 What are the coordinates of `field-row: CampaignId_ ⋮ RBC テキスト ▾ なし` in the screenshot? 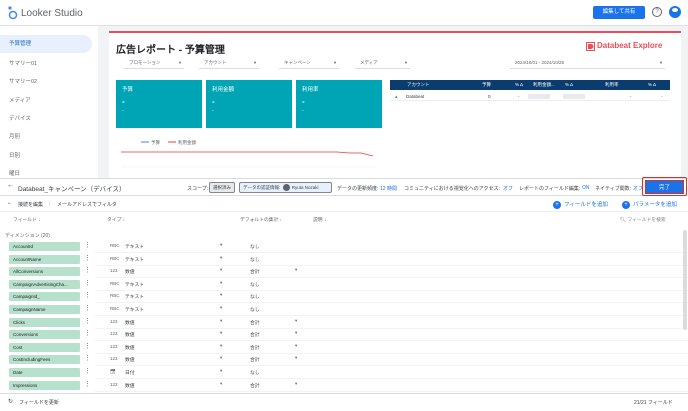 It's located at (344, 297).